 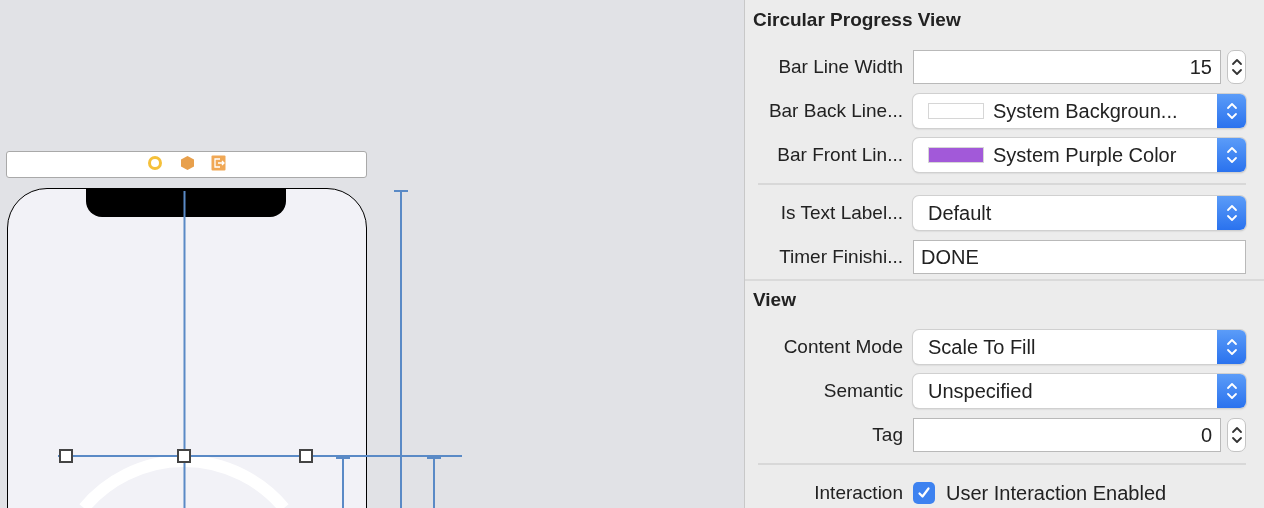 I want to click on property-label: Semantic, so click(x=862, y=390).